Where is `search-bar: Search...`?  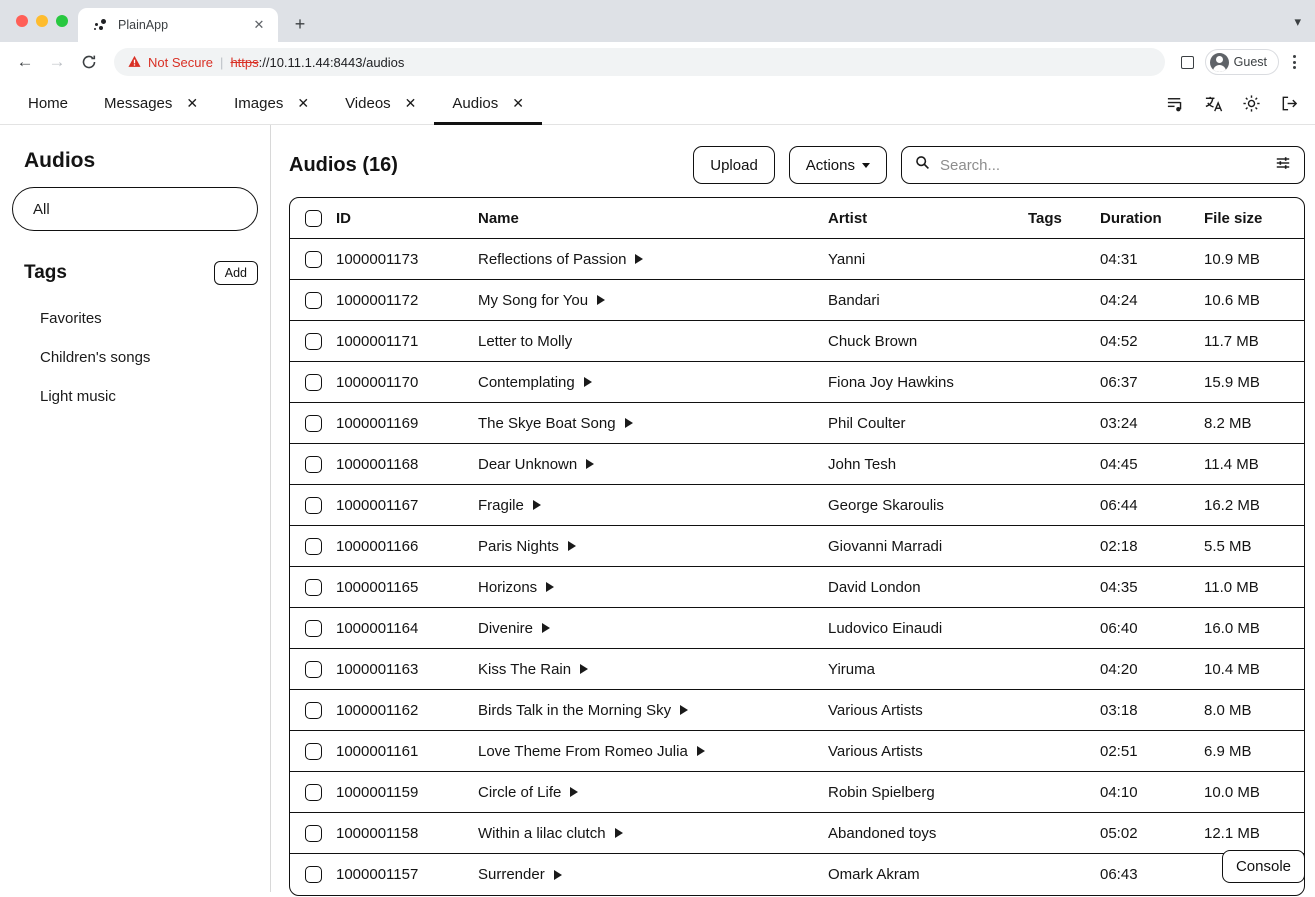
search-bar: Search... is located at coordinates (1103, 165).